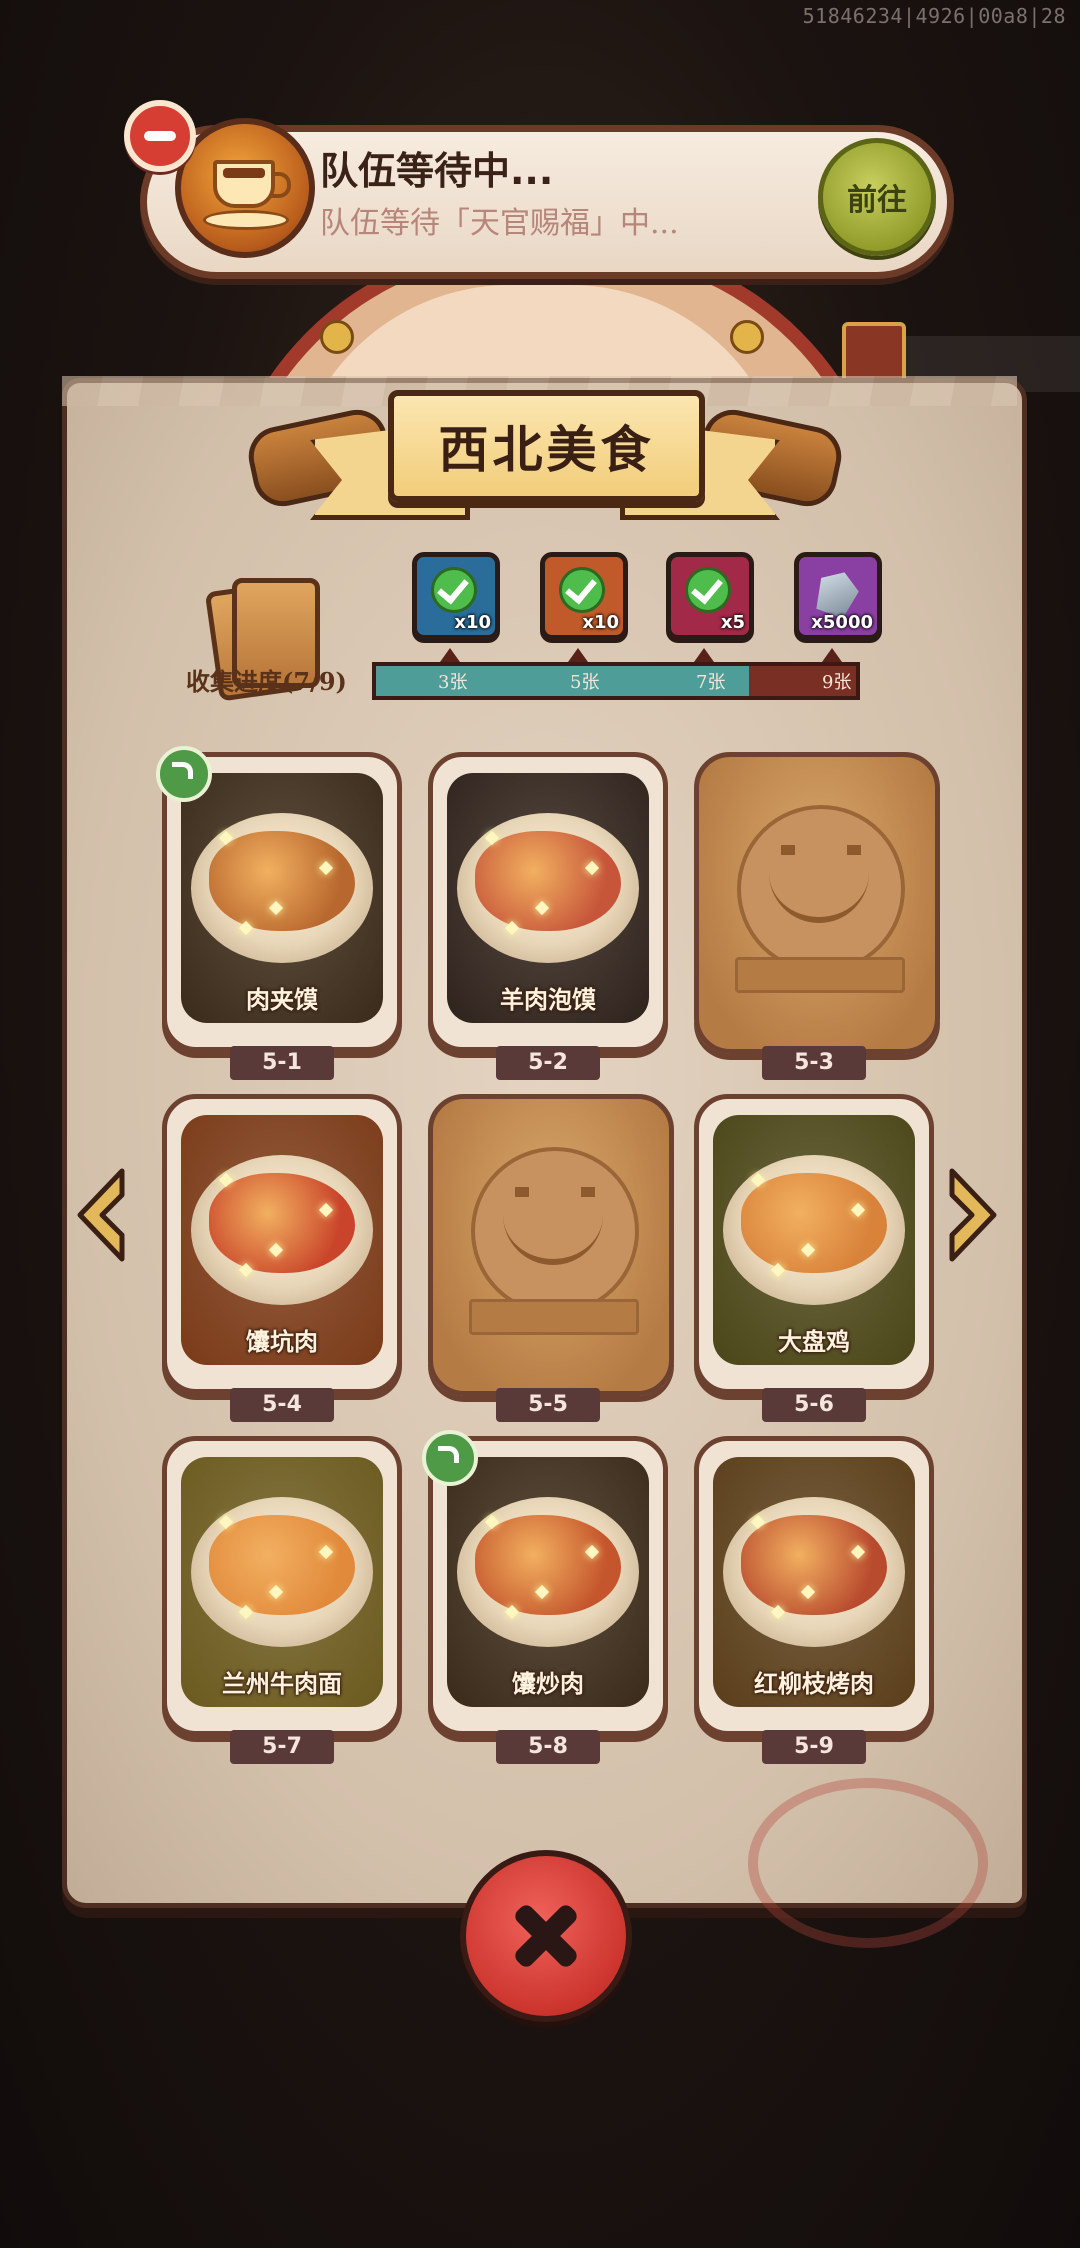 The image size is (1080, 2248). Describe the element at coordinates (814, 1747) in the screenshot. I see `food-level-tag: 5-9` at that location.